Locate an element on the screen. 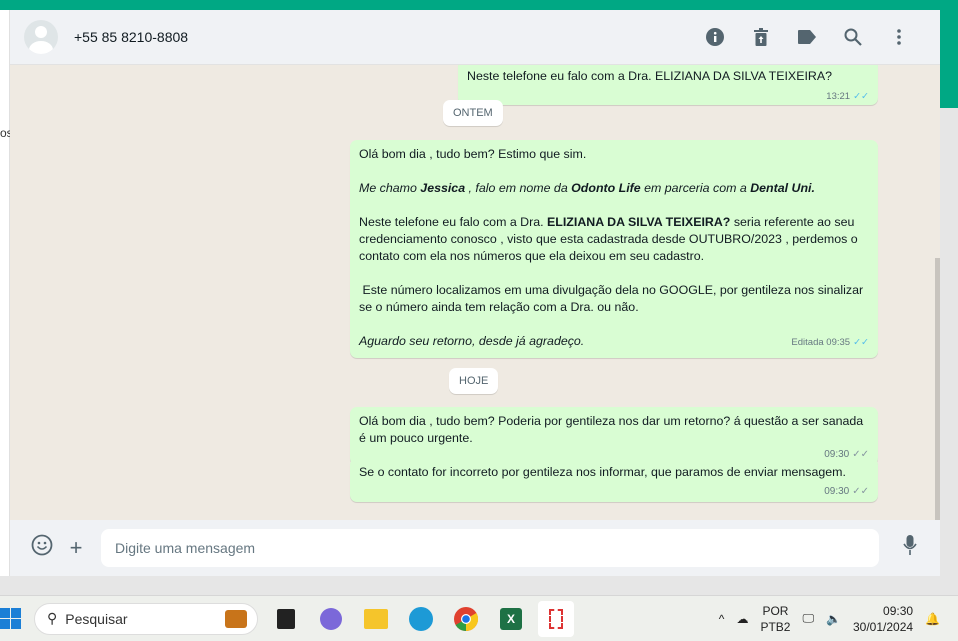 This screenshot has height=641, width=958. language-indicator: POR PTB2 is located at coordinates (775, 619).